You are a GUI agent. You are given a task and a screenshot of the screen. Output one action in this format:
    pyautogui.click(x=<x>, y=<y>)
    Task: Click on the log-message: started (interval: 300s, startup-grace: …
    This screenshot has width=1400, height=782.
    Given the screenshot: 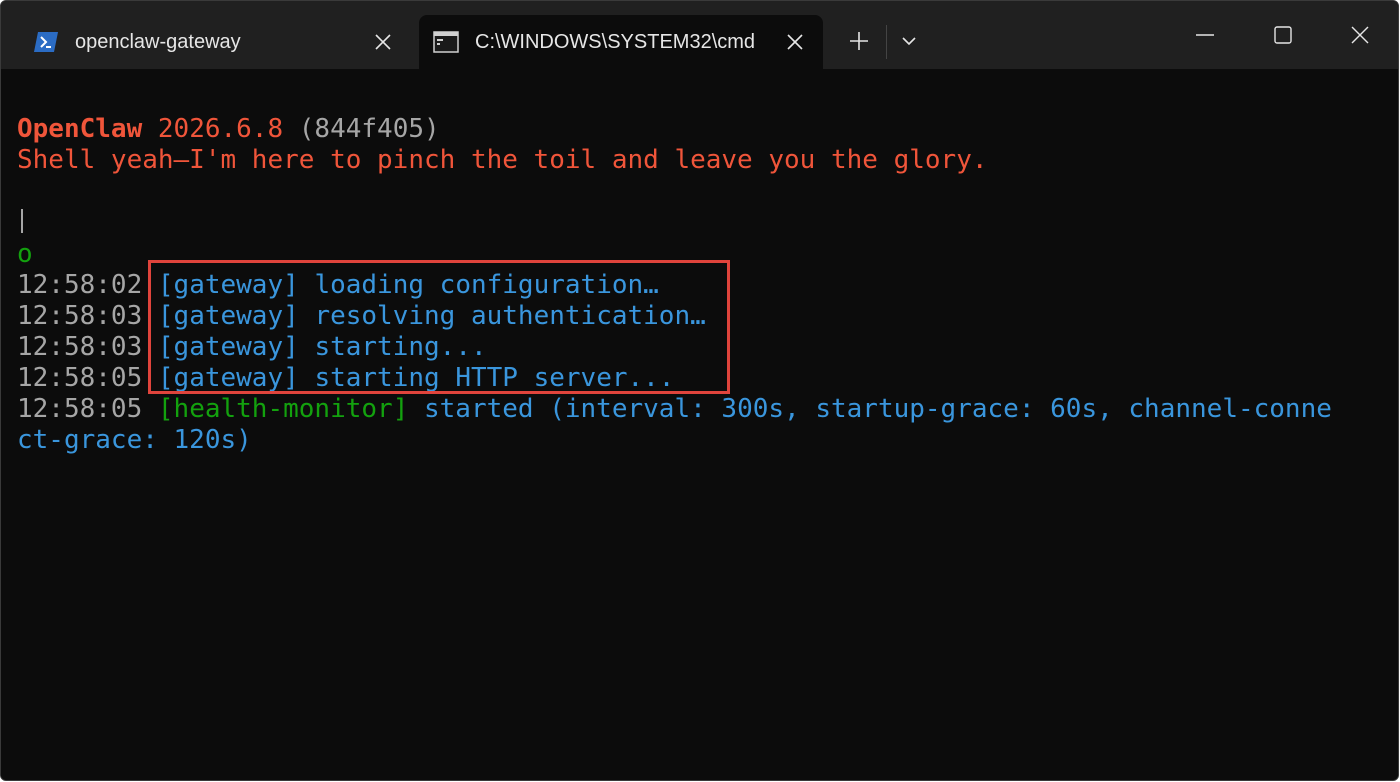 What is the action you would take?
    pyautogui.click(x=878, y=409)
    